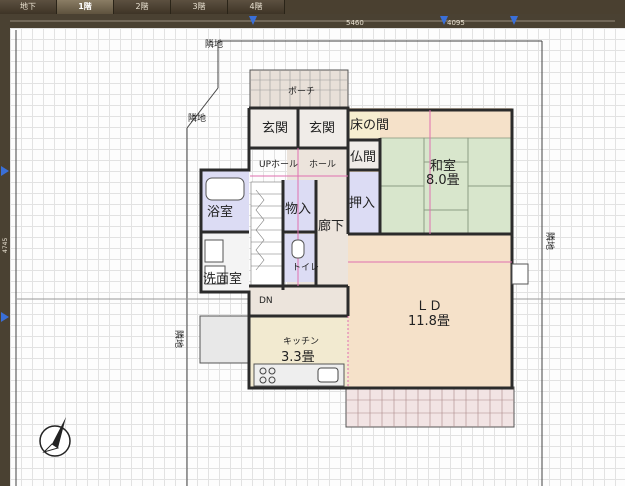  What do you see at coordinates (362, 203) in the screenshot?
I see `closet-label: 押入` at bounding box center [362, 203].